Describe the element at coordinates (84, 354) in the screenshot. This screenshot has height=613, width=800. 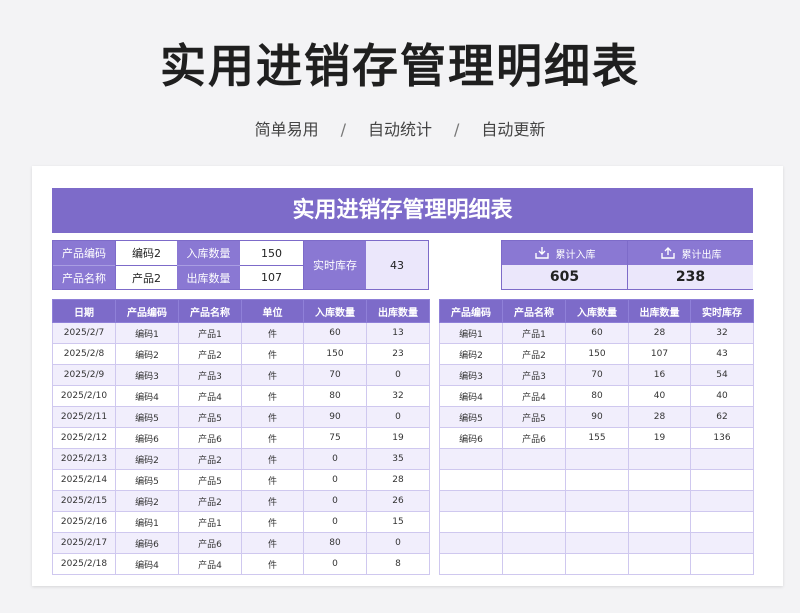
I see `table-cell: 2025/2/8` at that location.